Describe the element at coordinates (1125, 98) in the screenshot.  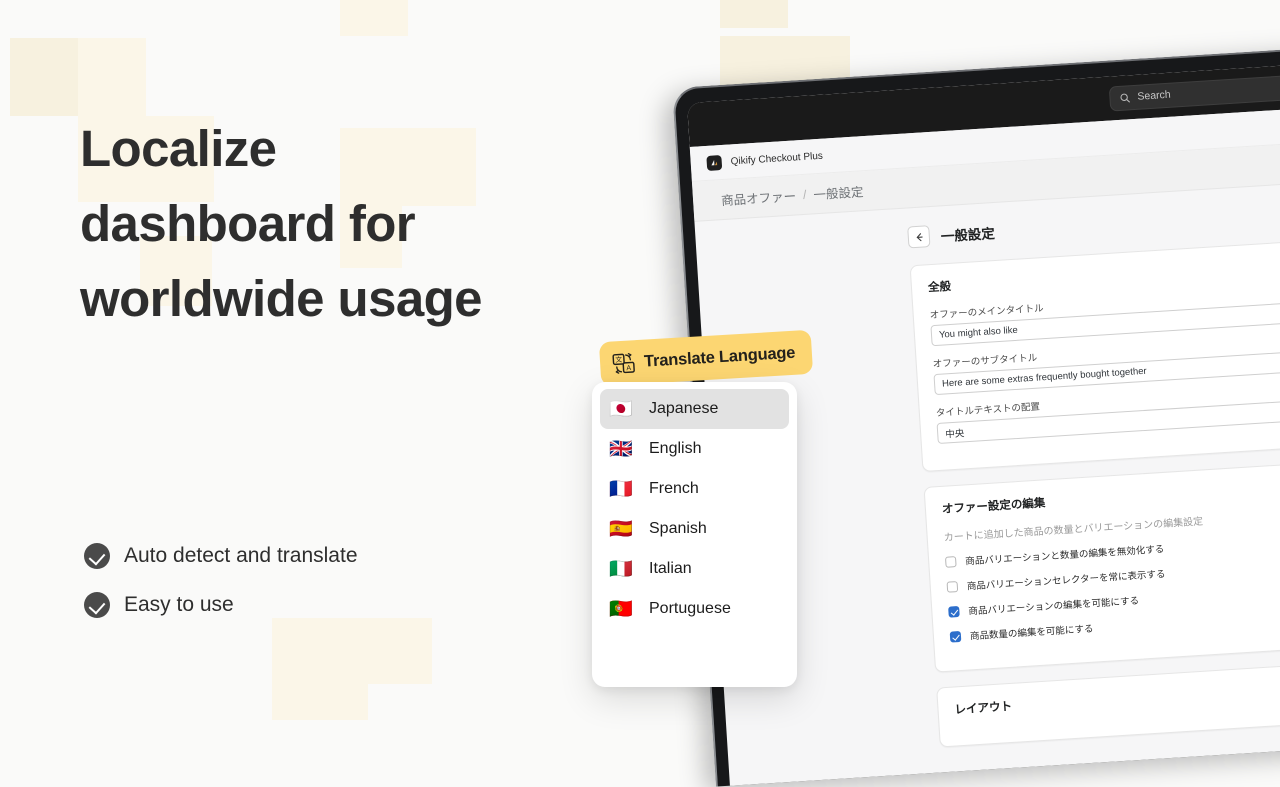
I see `search-icon` at that location.